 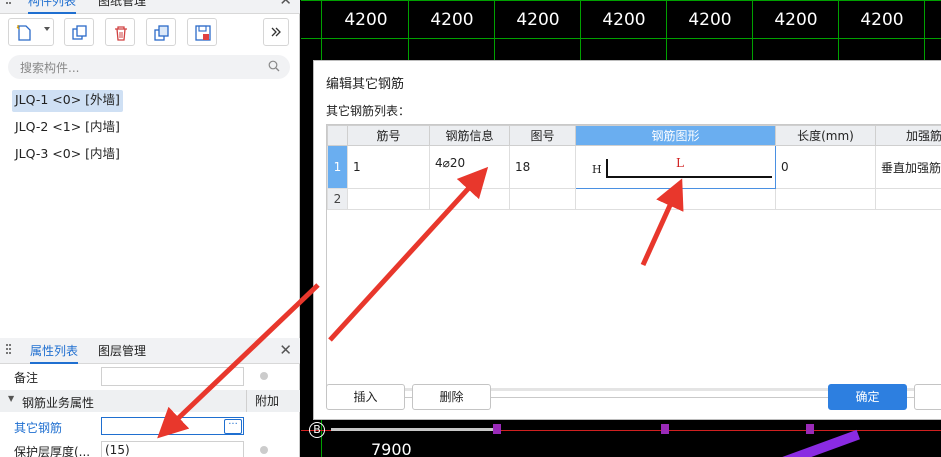 I want to click on column-header: 筋号, so click(x=388, y=135).